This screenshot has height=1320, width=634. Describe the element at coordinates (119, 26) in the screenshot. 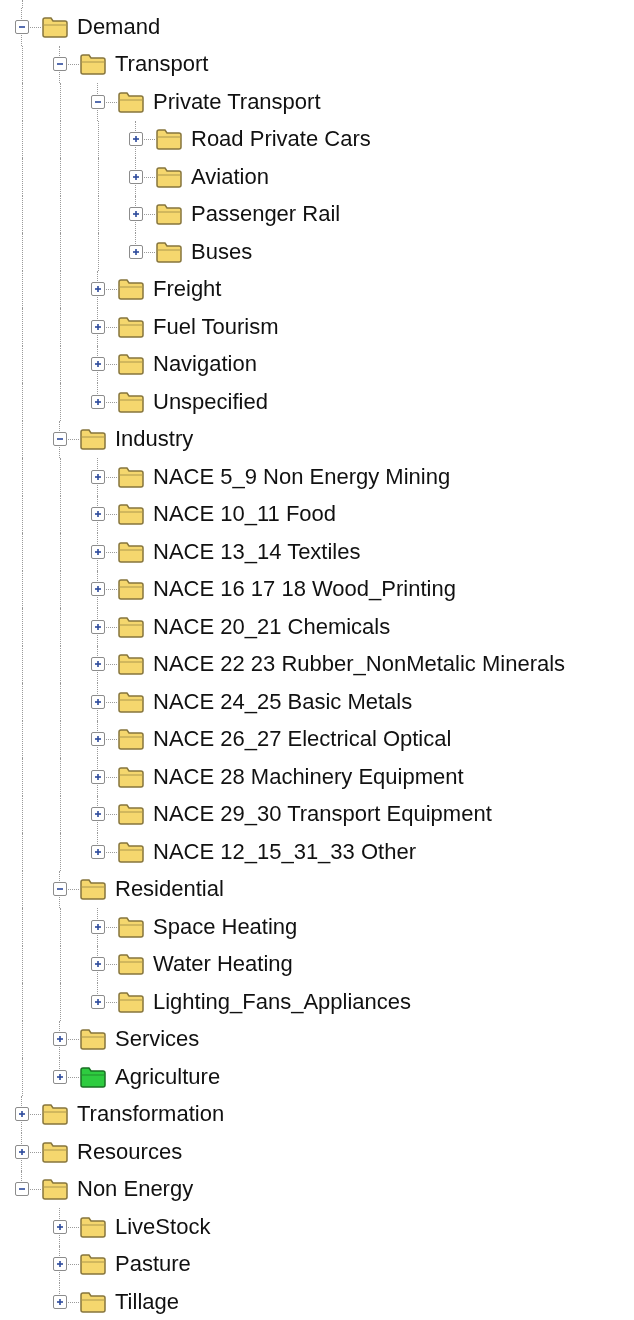

I see `tree-item-label: Demand` at that location.